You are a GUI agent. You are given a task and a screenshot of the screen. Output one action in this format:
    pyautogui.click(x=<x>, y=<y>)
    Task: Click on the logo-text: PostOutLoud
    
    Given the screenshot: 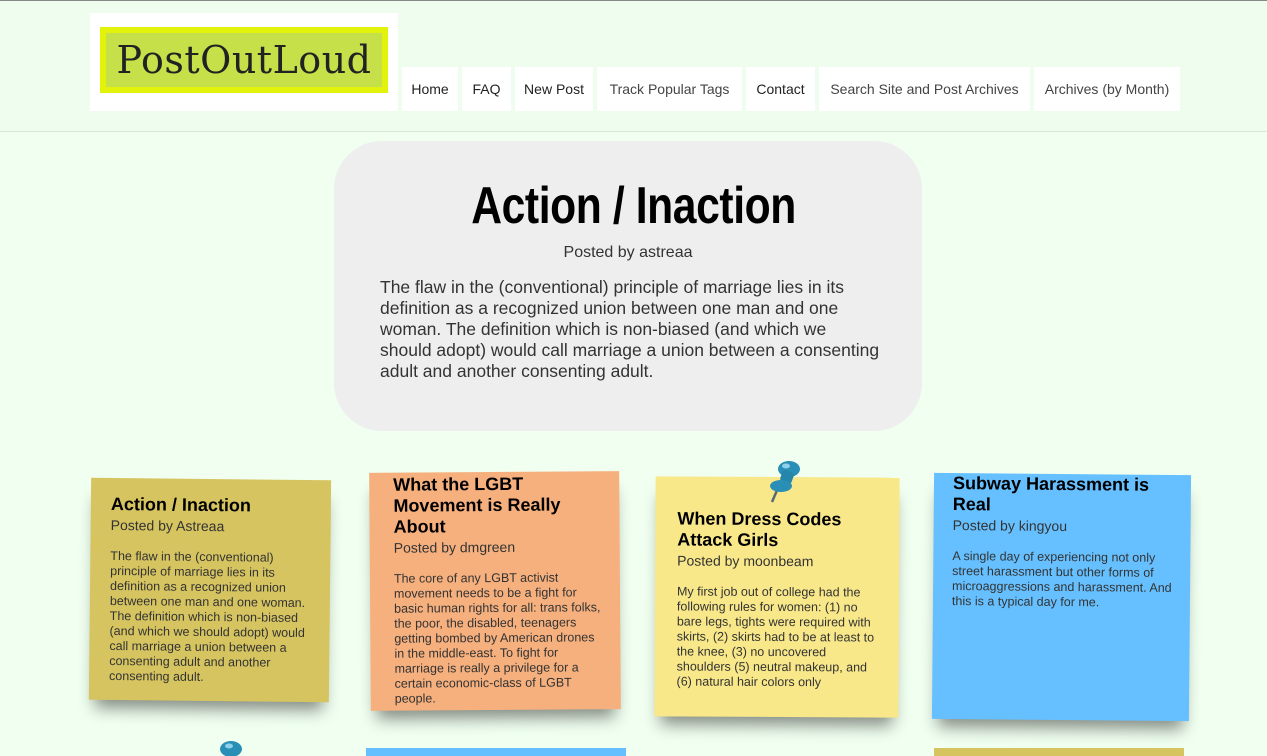 What is the action you would take?
    pyautogui.click(x=244, y=60)
    